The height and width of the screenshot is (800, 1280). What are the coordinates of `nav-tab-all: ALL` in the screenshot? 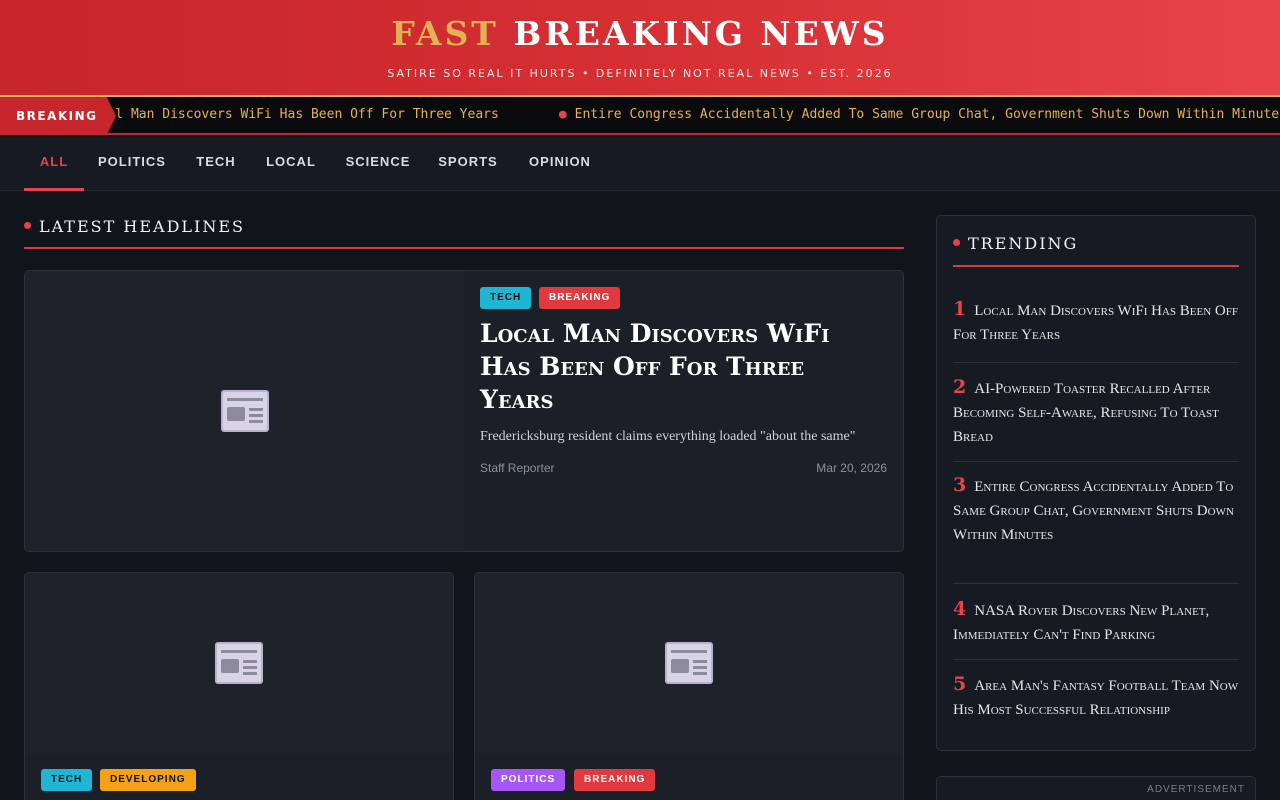 It's located at (54, 164).